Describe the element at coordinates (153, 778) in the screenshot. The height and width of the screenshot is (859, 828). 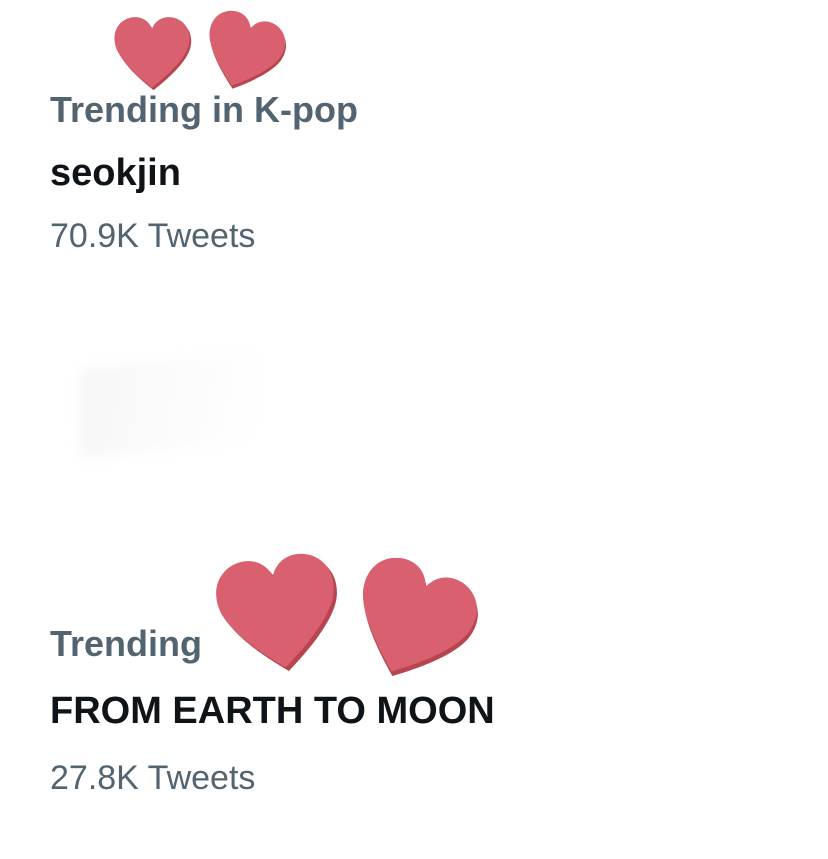
I see `trend-tweet-count: 27.8K Tweets` at that location.